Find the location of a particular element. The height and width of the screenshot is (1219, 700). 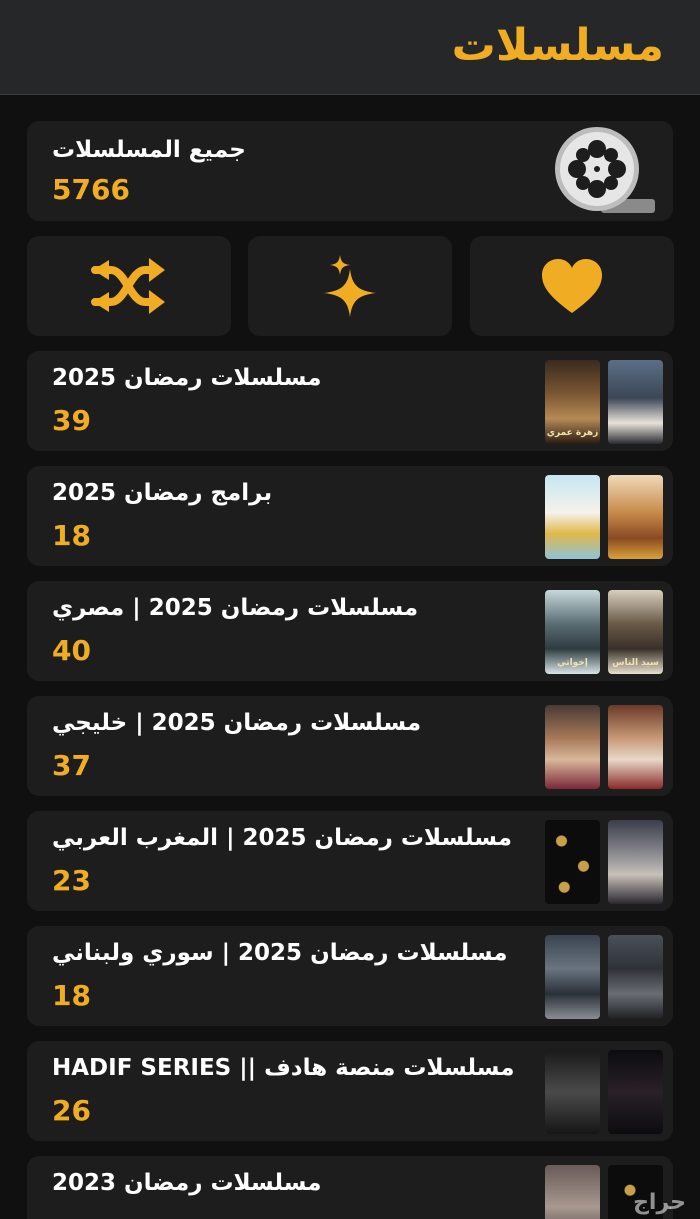

category-title: مسلسلات رمضان 2025 is located at coordinates (187, 378).